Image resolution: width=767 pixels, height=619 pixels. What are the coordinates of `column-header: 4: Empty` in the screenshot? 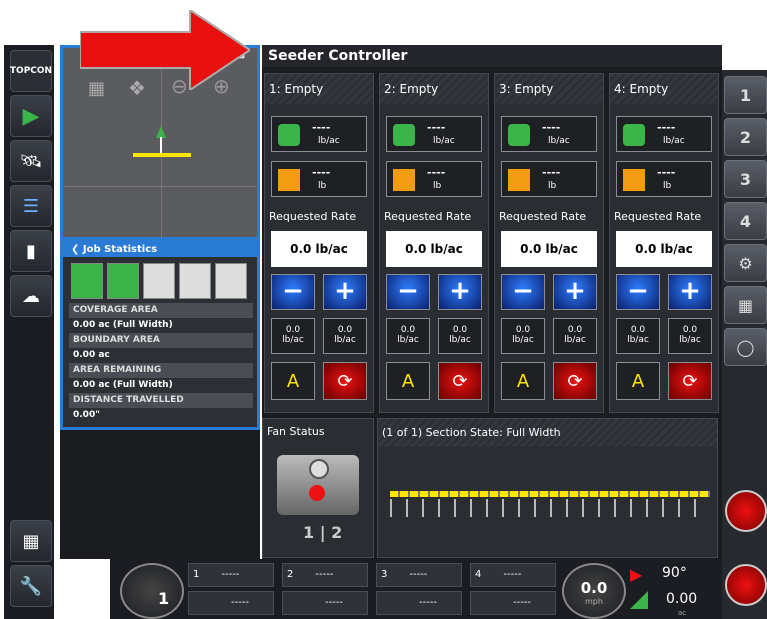 It's located at (664, 89).